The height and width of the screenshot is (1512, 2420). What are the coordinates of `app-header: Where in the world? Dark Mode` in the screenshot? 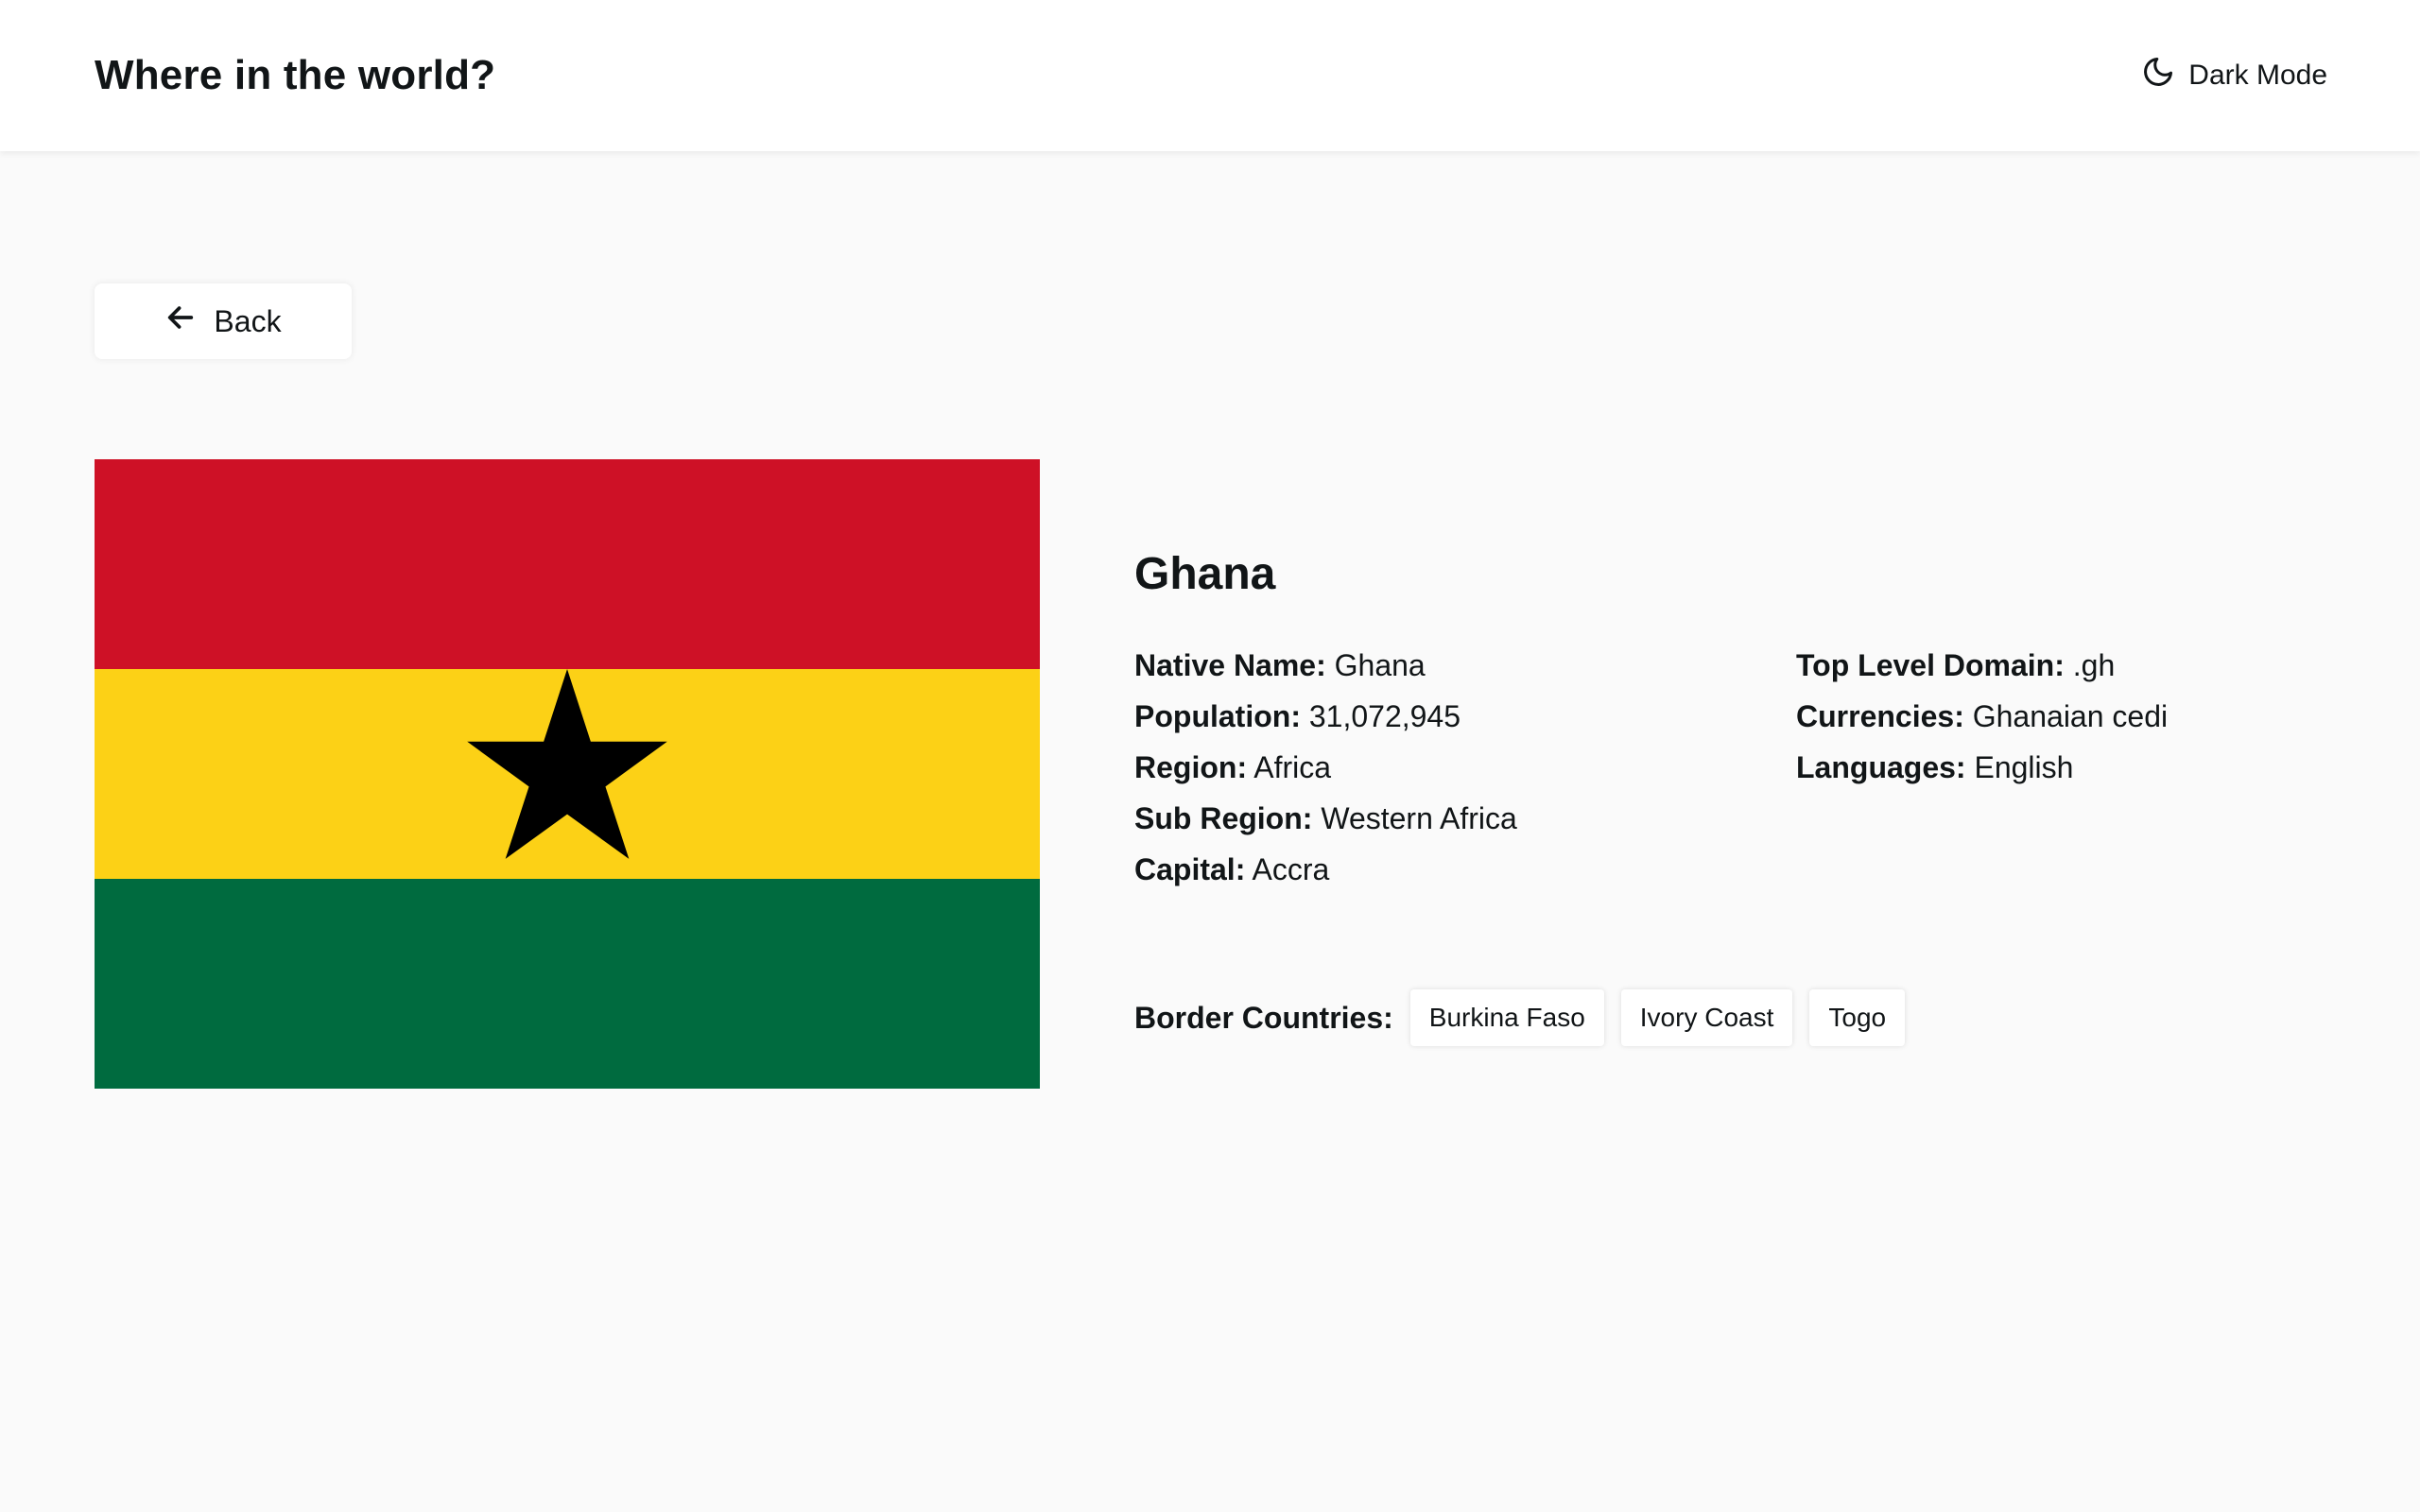 It's located at (1210, 75).